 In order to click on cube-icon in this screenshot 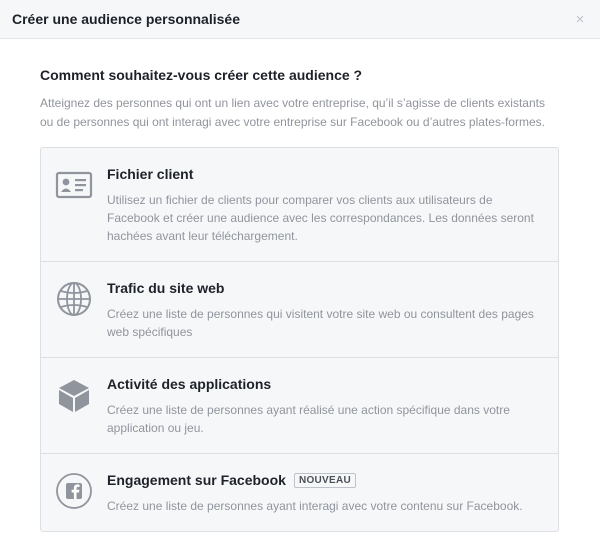, I will do `click(74, 395)`.